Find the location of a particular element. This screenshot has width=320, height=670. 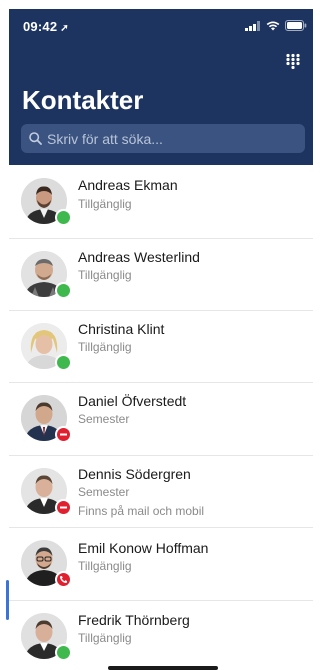

dialpad-button is located at coordinates (293, 61).